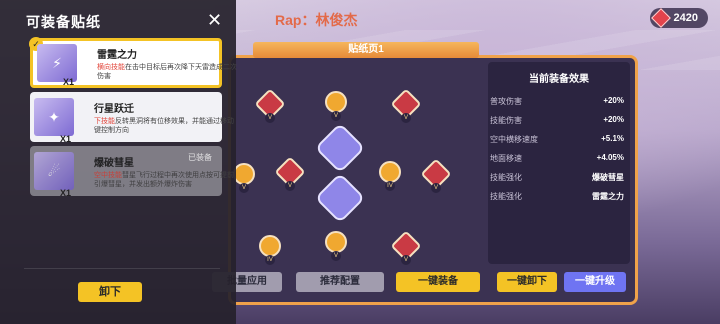  I want to click on effects-title: 当前装备效果, so click(559, 79).